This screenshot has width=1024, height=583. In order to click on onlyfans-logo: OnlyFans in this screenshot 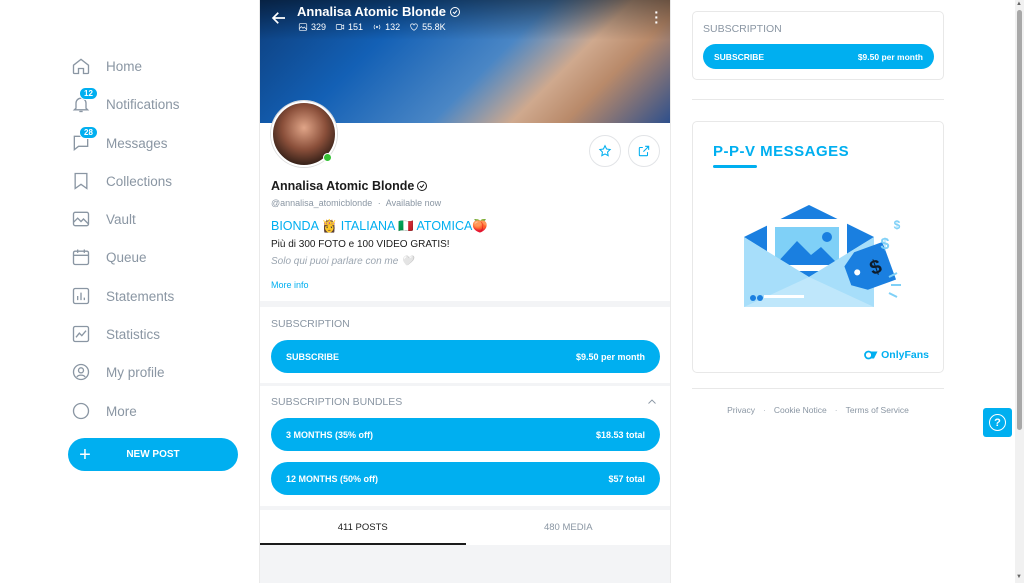, I will do `click(896, 355)`.